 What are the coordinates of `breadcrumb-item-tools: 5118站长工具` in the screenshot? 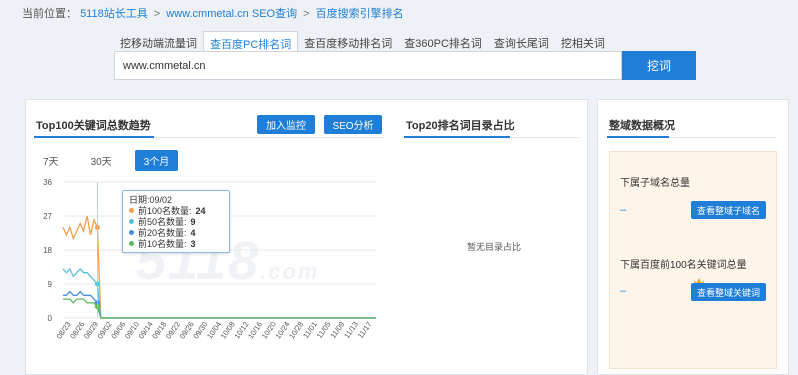 It's located at (114, 14).